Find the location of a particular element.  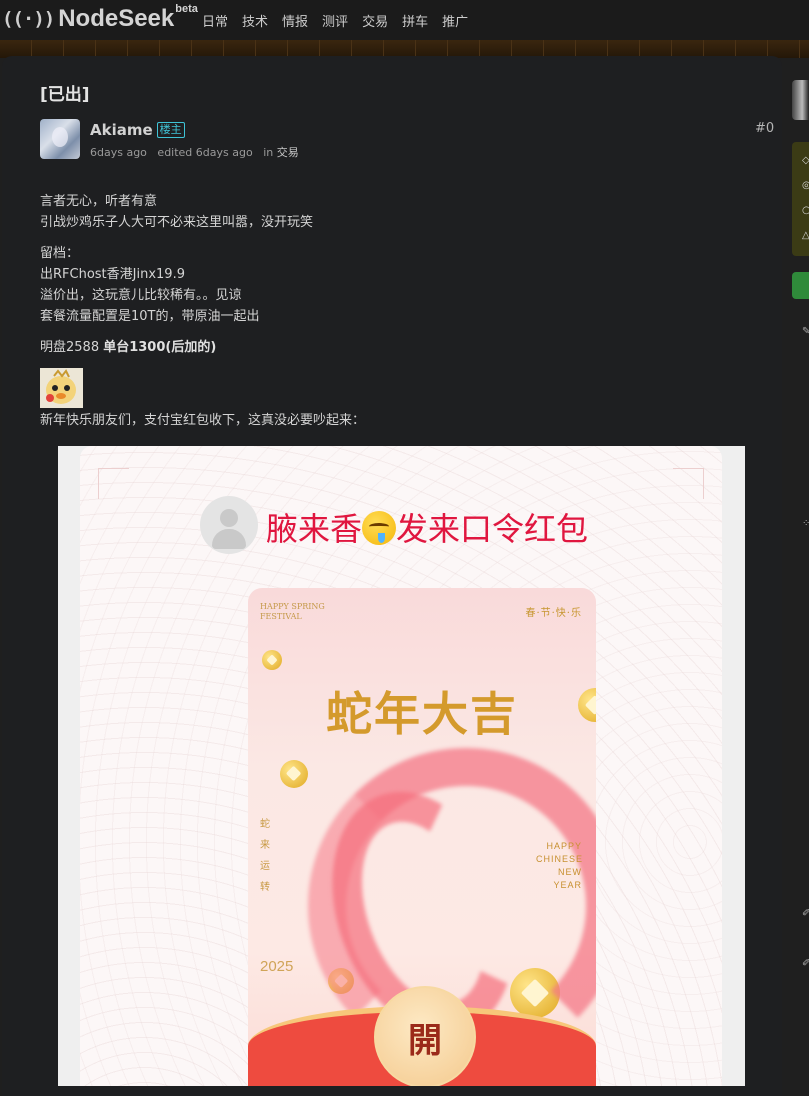

sidebar-user-avatar is located at coordinates (800, 100).